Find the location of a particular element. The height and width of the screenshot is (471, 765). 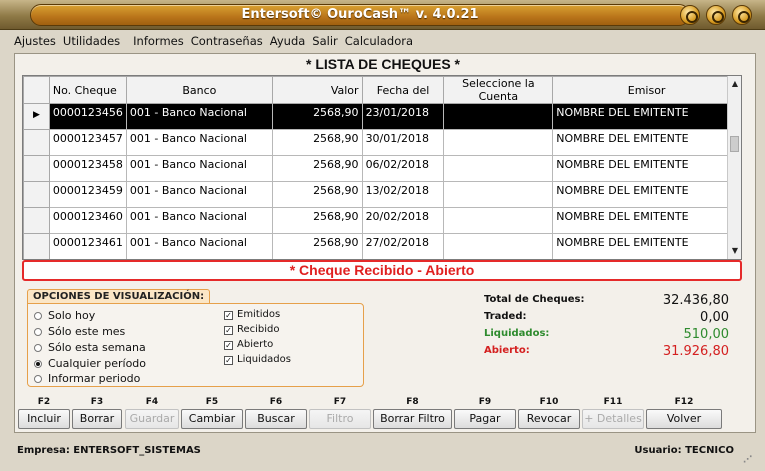

pagar-button: Pagar is located at coordinates (485, 419).